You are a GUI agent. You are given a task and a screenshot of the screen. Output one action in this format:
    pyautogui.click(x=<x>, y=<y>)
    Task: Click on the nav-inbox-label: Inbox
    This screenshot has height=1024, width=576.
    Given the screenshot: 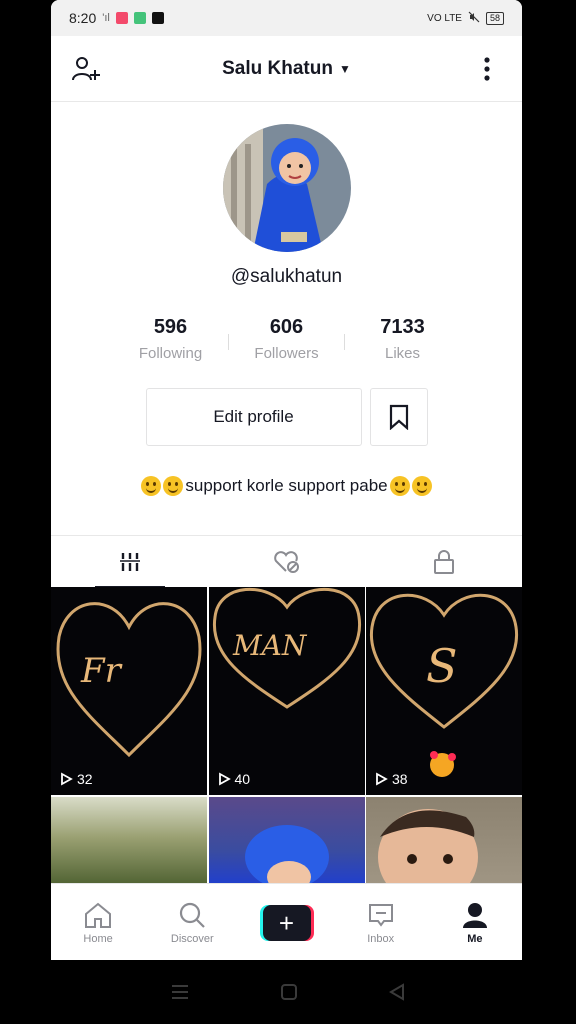 What is the action you would take?
    pyautogui.click(x=381, y=938)
    